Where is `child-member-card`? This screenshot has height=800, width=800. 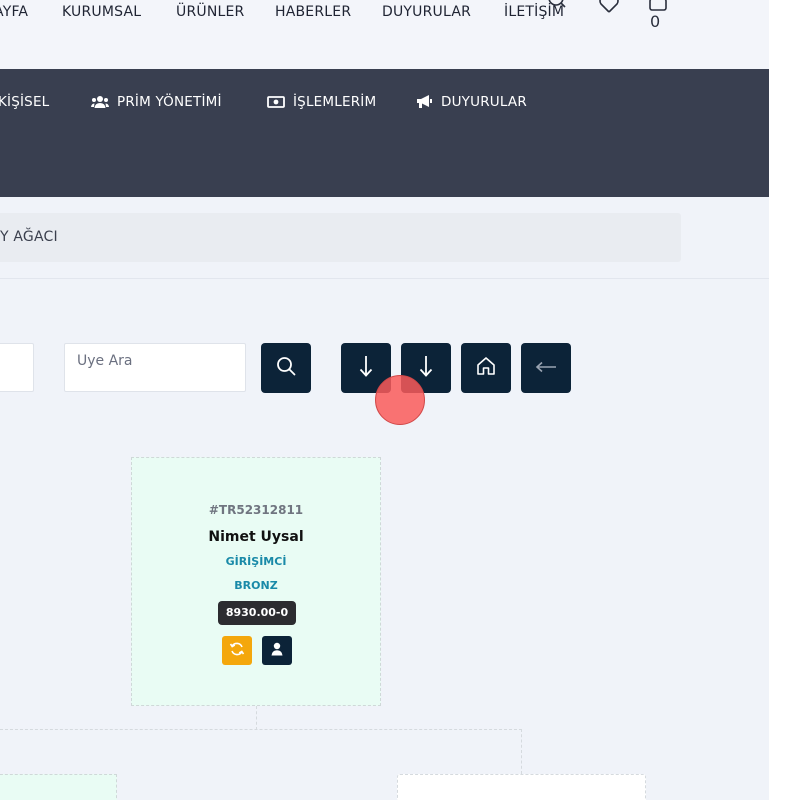
child-member-card is located at coordinates (58, 787).